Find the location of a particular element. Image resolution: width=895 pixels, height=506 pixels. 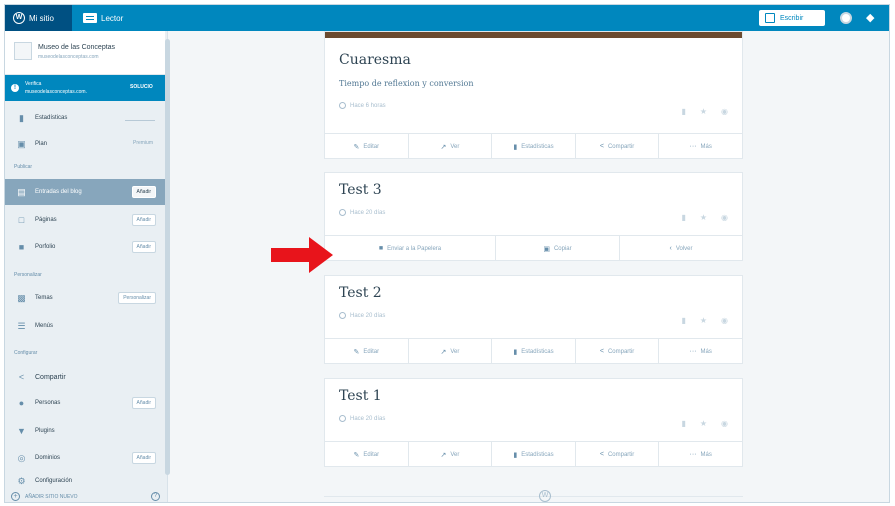

section-heading-publish: Publicar is located at coordinates (23, 167).